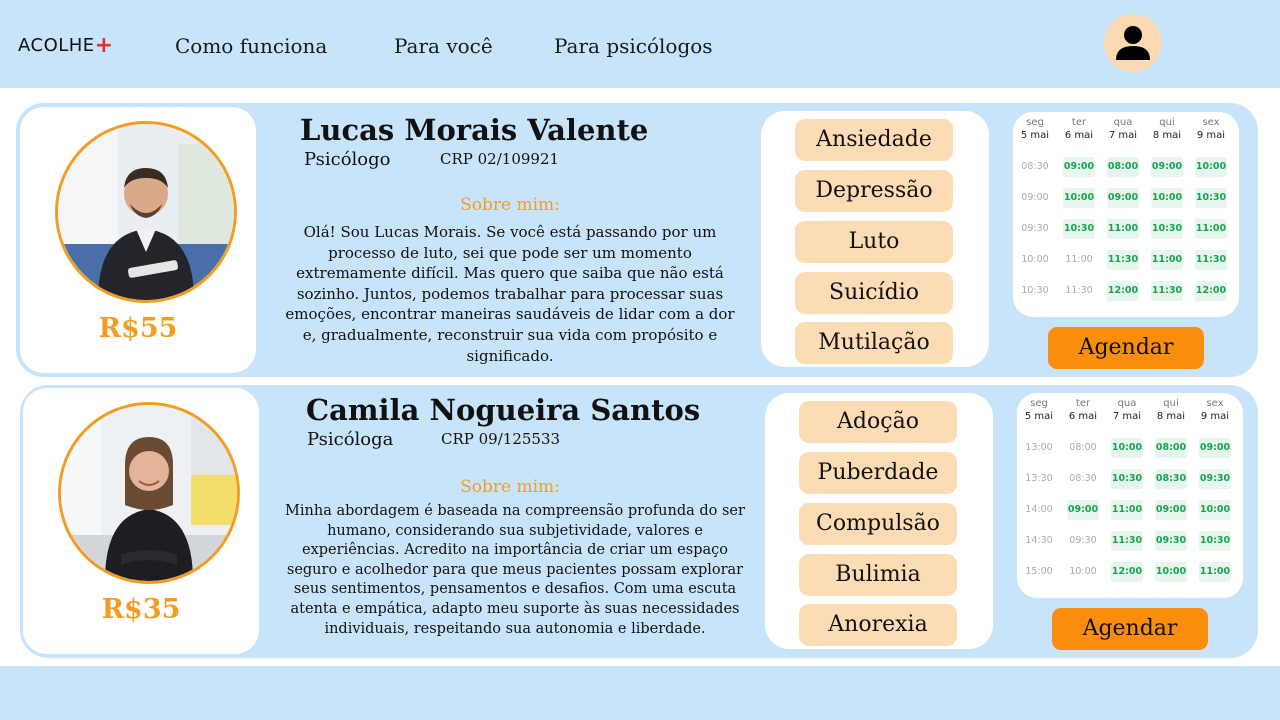  What do you see at coordinates (1171, 479) in the screenshot?
I see `time-slot-available: 08:30` at bounding box center [1171, 479].